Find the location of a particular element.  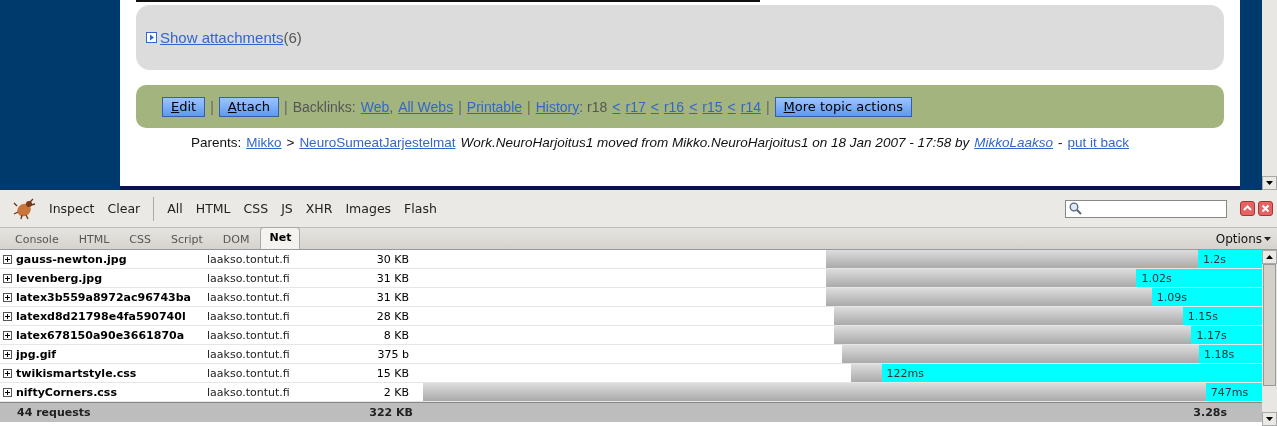

size-cell-text: 28 KB is located at coordinates (392, 316).